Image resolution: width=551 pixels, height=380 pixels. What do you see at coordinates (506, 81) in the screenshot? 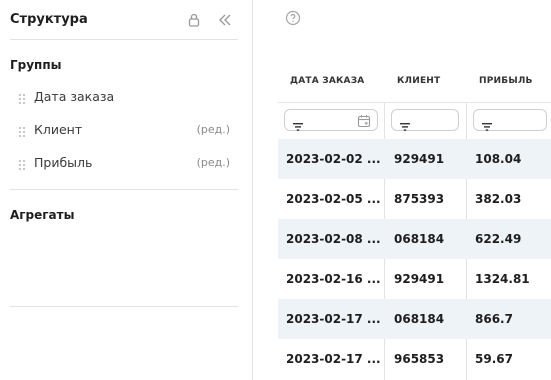
I see `column-header-profit: ПРИБЫЛЬ` at bounding box center [506, 81].